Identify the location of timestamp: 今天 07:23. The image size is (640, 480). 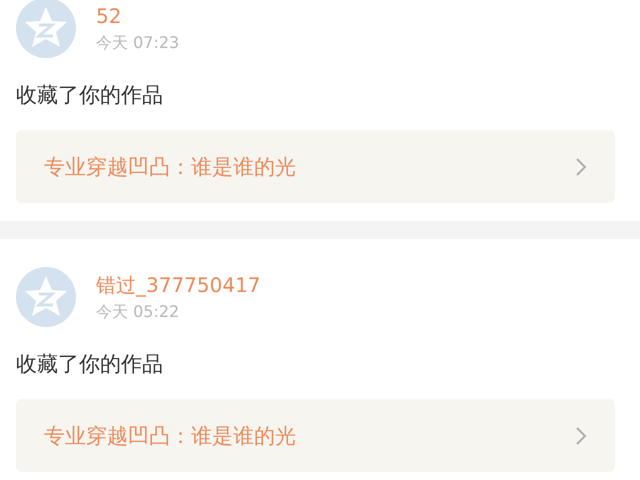
(138, 43).